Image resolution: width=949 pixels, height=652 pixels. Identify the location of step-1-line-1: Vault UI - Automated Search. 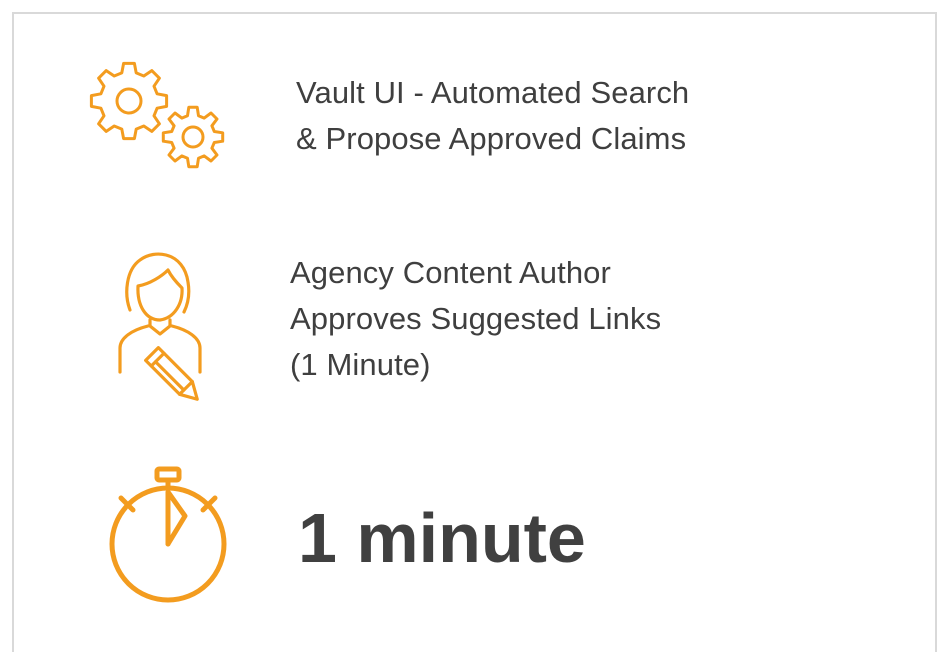
(493, 92).